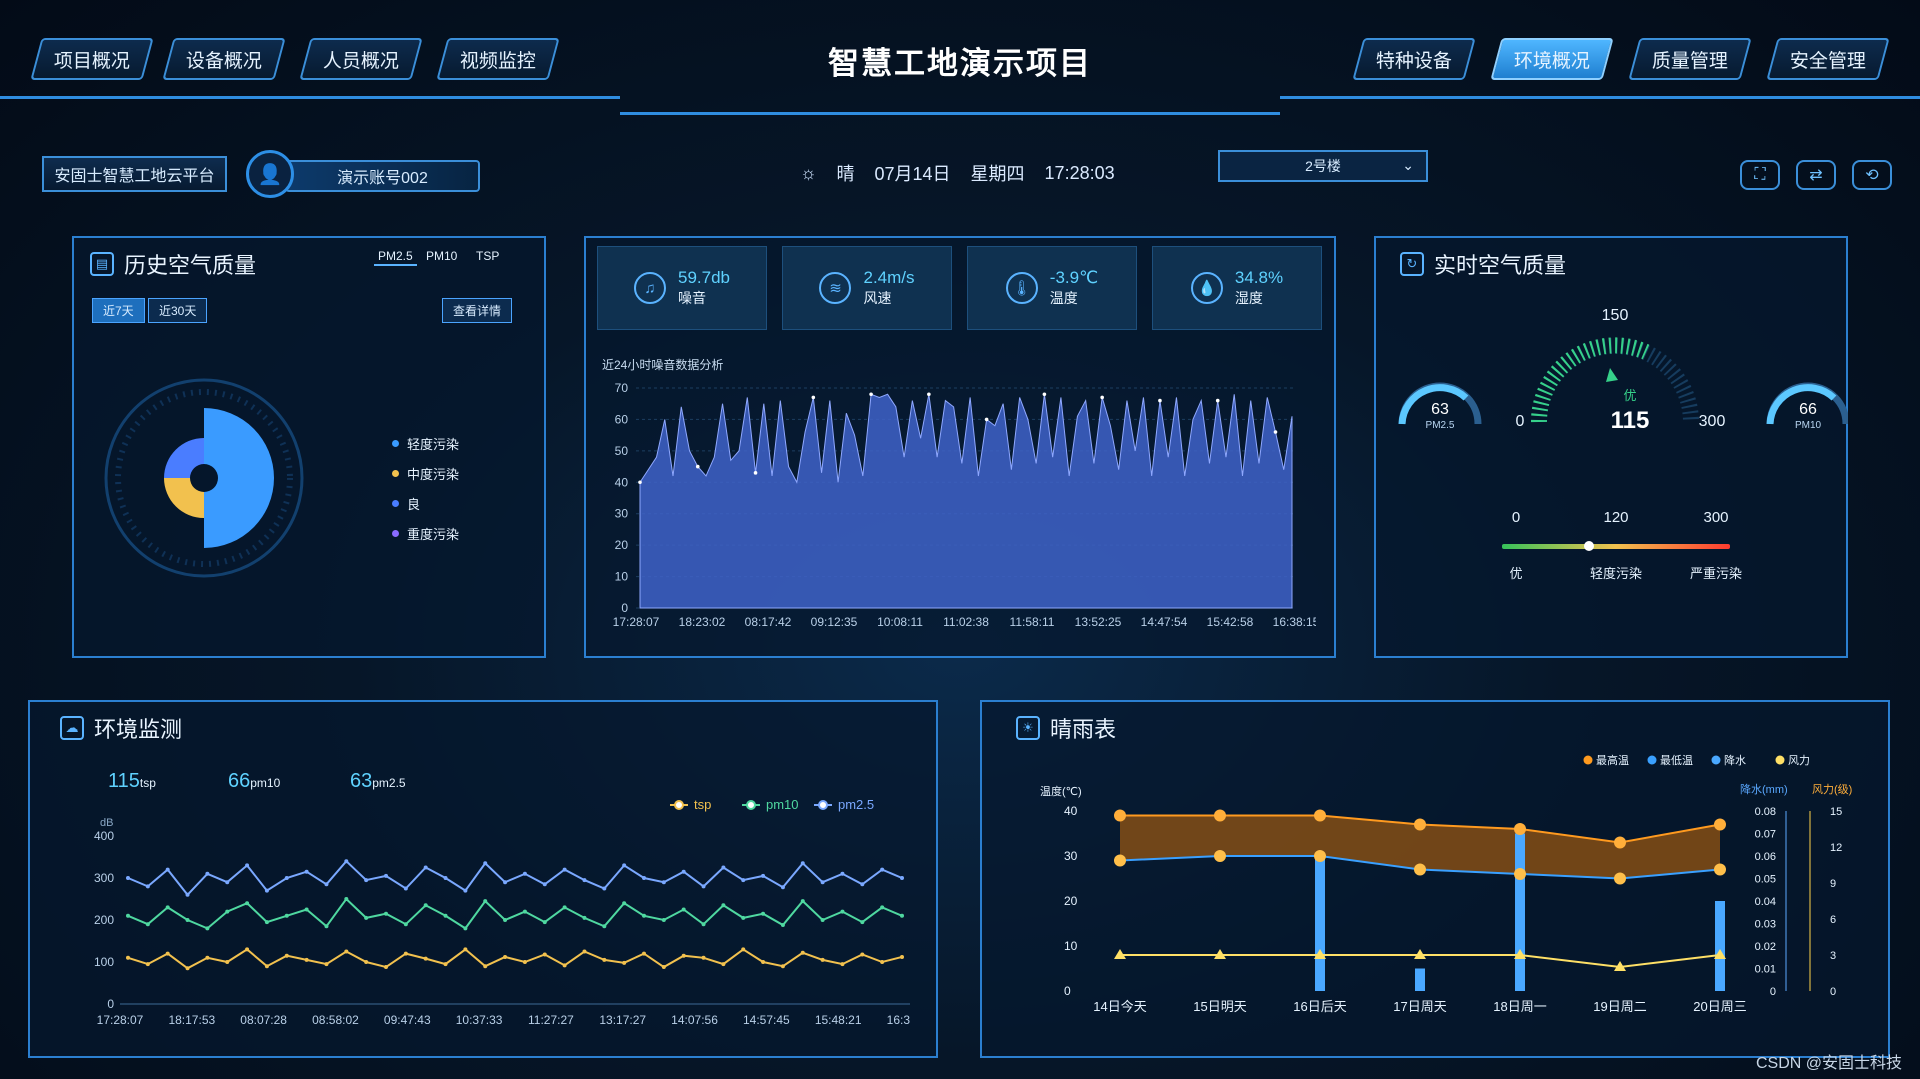  Describe the element at coordinates (1320, 923) in the screenshot. I see `rain-bar` at that location.